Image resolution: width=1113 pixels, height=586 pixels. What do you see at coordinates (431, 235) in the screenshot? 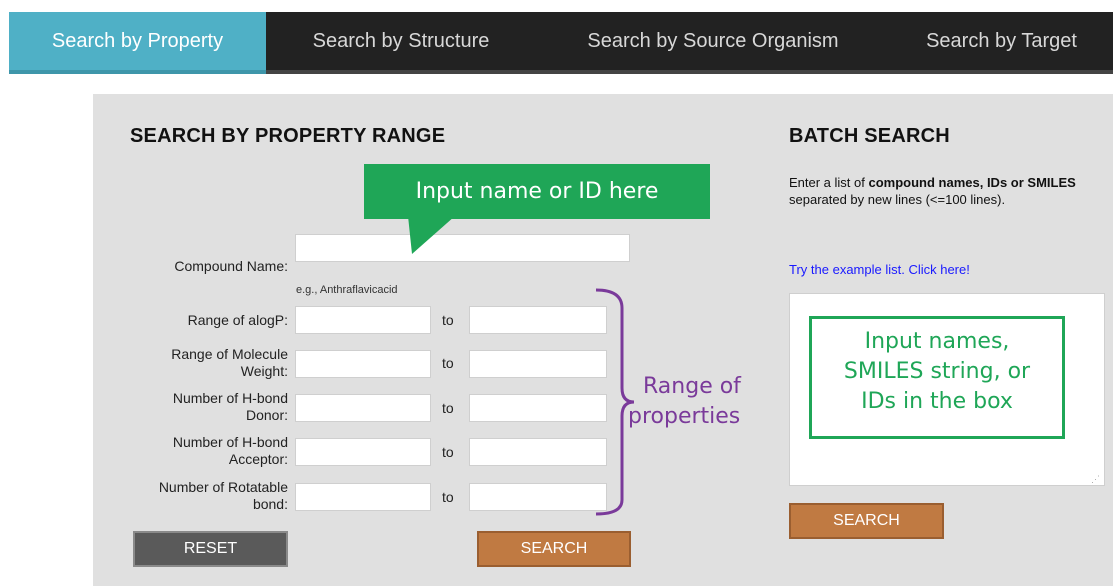
I see `callout-pointer` at bounding box center [431, 235].